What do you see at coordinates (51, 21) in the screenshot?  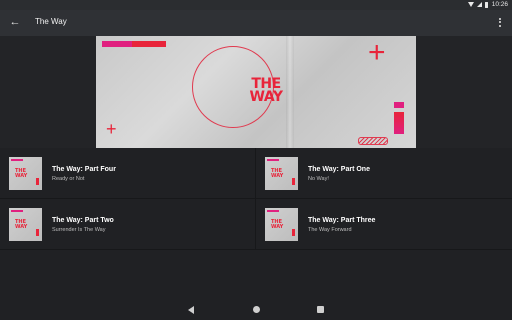 I see `page-title: The Way` at bounding box center [51, 21].